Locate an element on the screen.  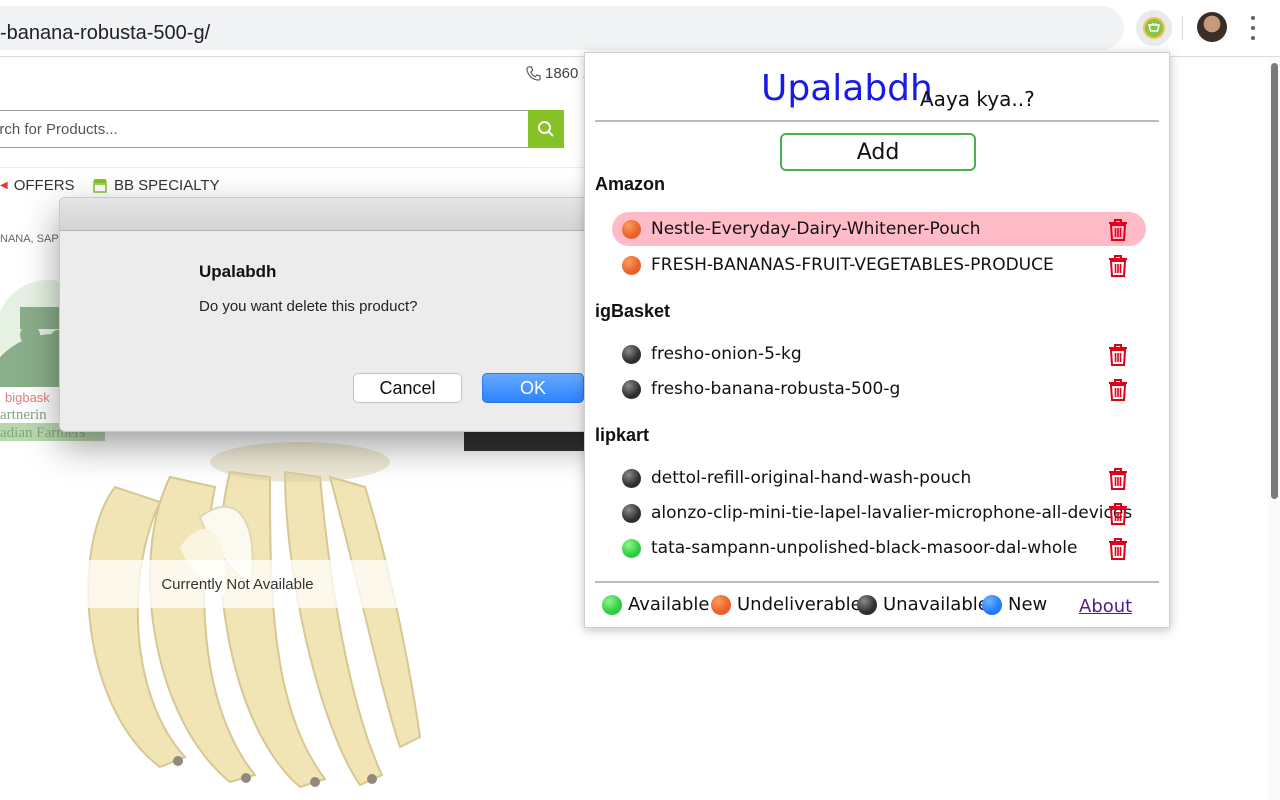
product-item: FRESH-BANANAS-FRUIT-VEGETABLES-PRODUCE is located at coordinates (879, 265).